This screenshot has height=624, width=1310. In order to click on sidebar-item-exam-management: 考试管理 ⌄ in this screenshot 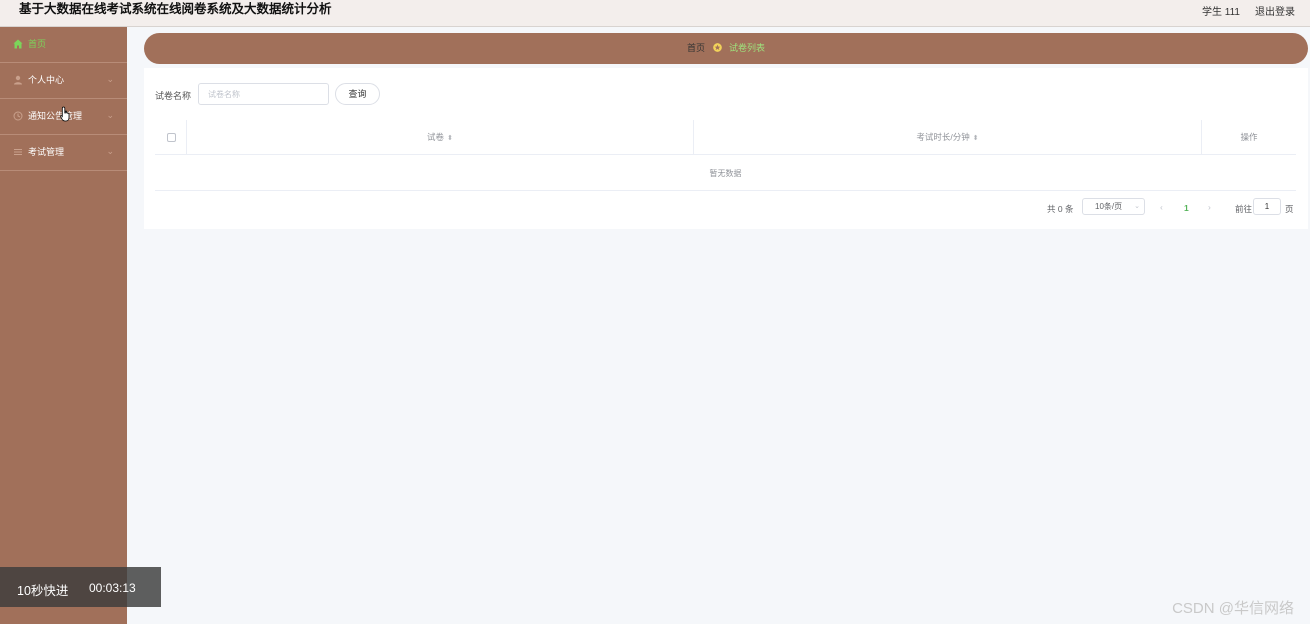, I will do `click(63, 153)`.